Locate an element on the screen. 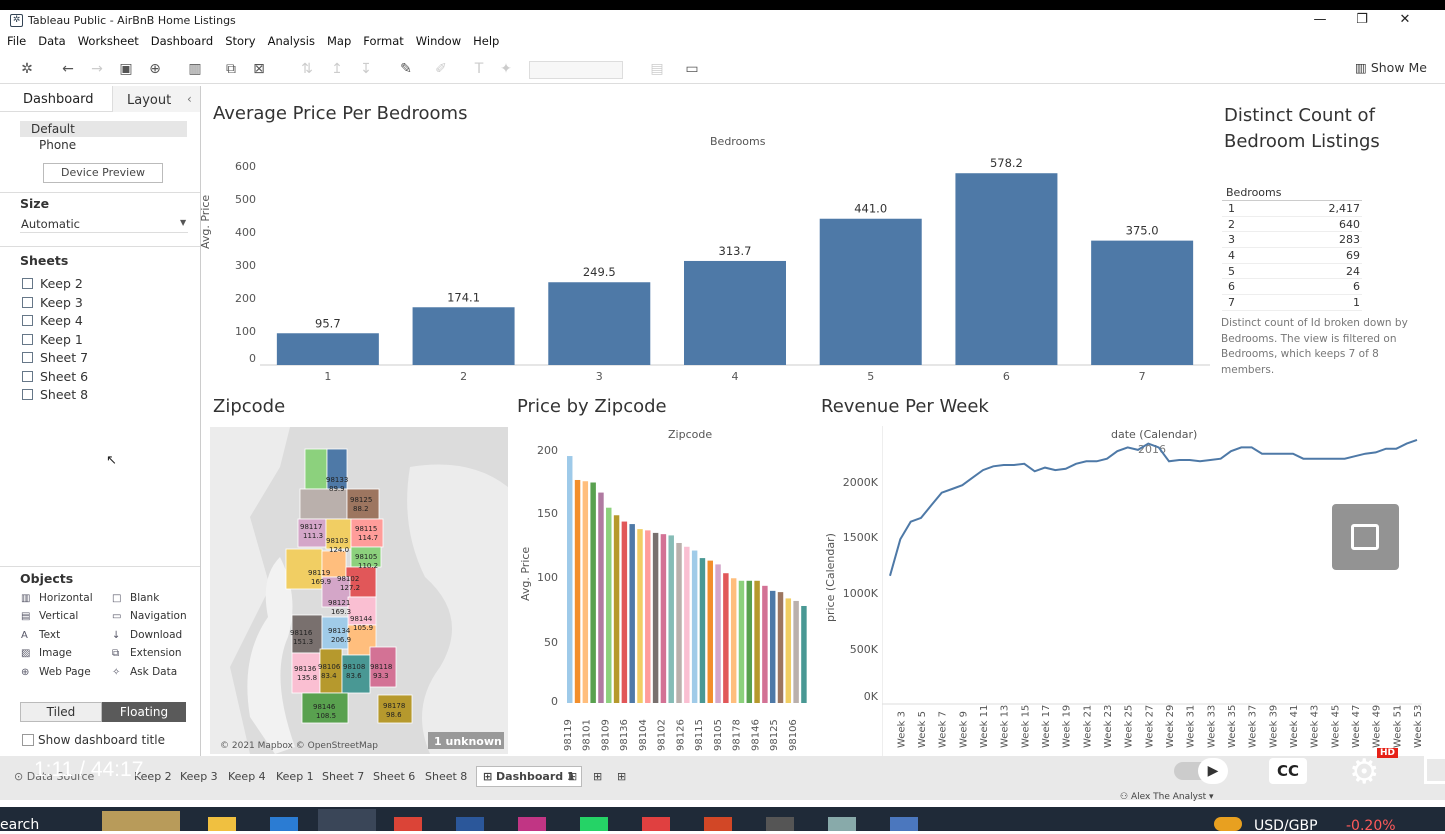 The width and height of the screenshot is (1445, 834). captions-icon: CC is located at coordinates (1288, 771).